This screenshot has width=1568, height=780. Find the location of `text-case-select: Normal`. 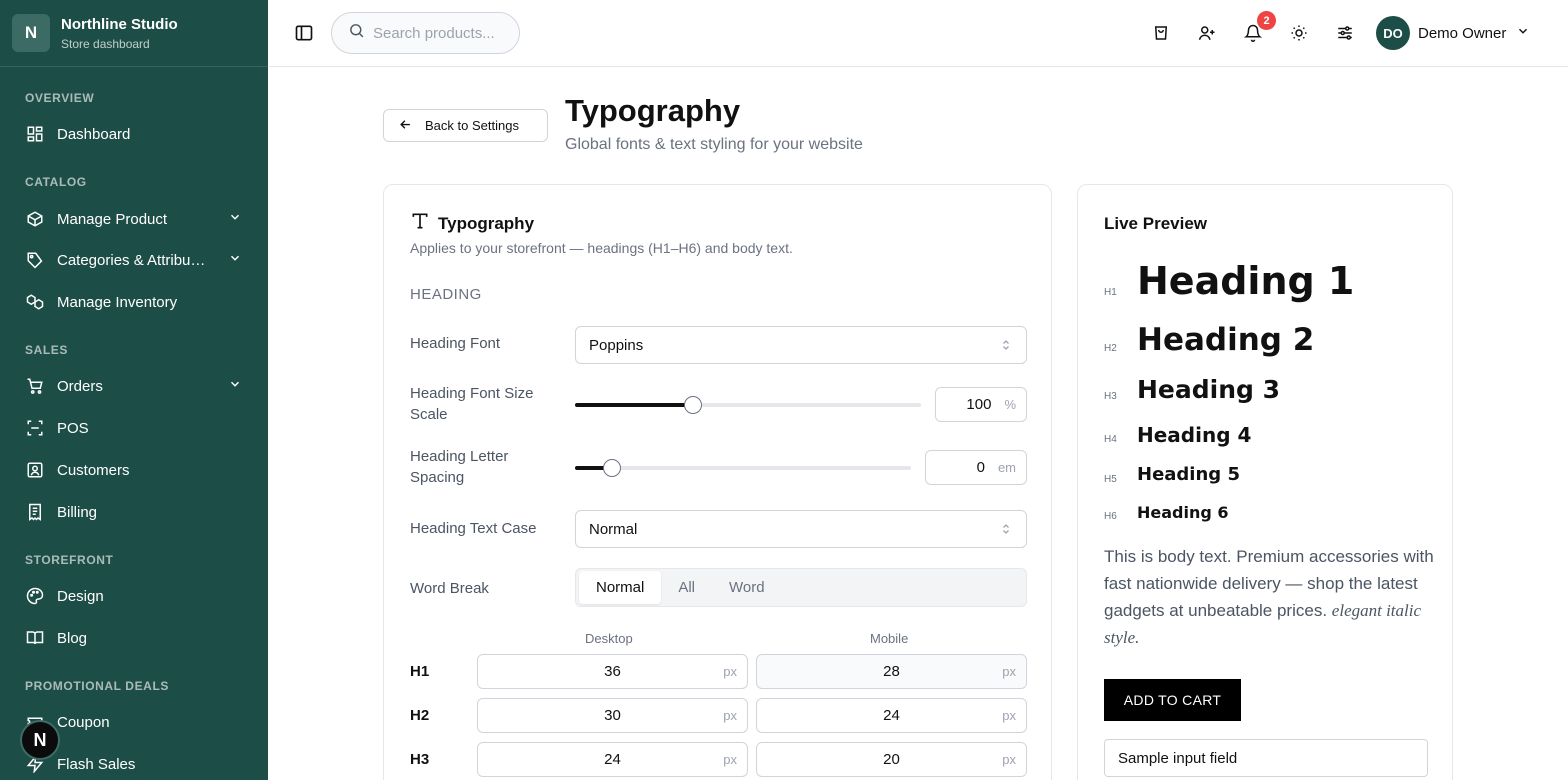

text-case-select: Normal is located at coordinates (801, 529).